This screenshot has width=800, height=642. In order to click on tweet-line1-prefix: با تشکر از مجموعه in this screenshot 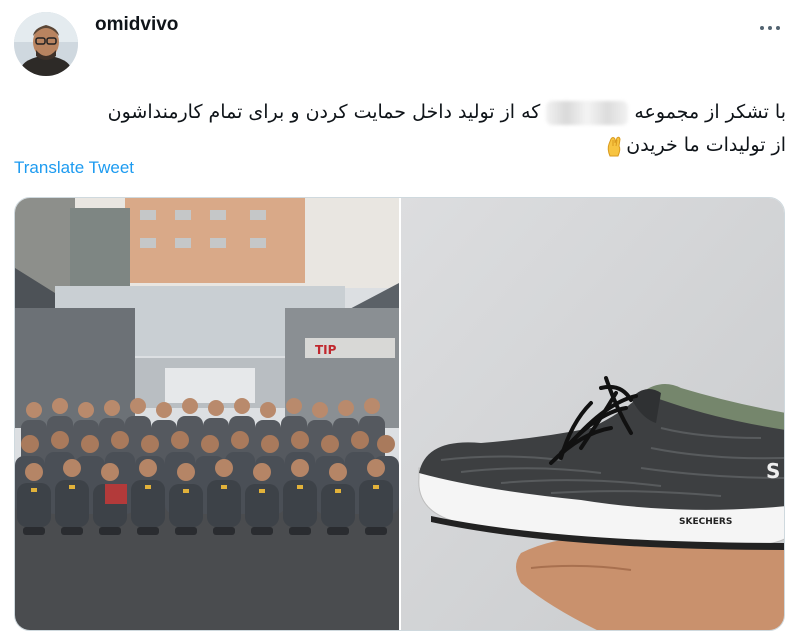, I will do `click(710, 112)`.